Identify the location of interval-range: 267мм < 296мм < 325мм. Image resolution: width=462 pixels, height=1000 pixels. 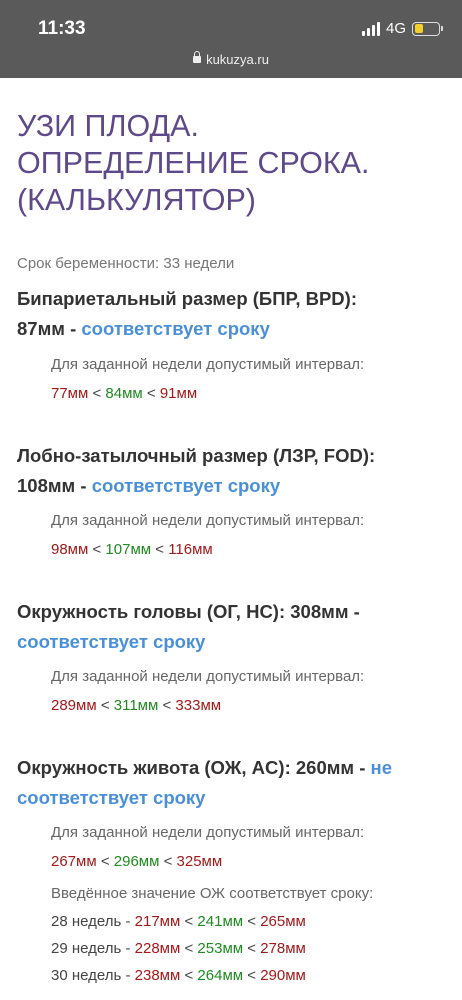
(137, 861).